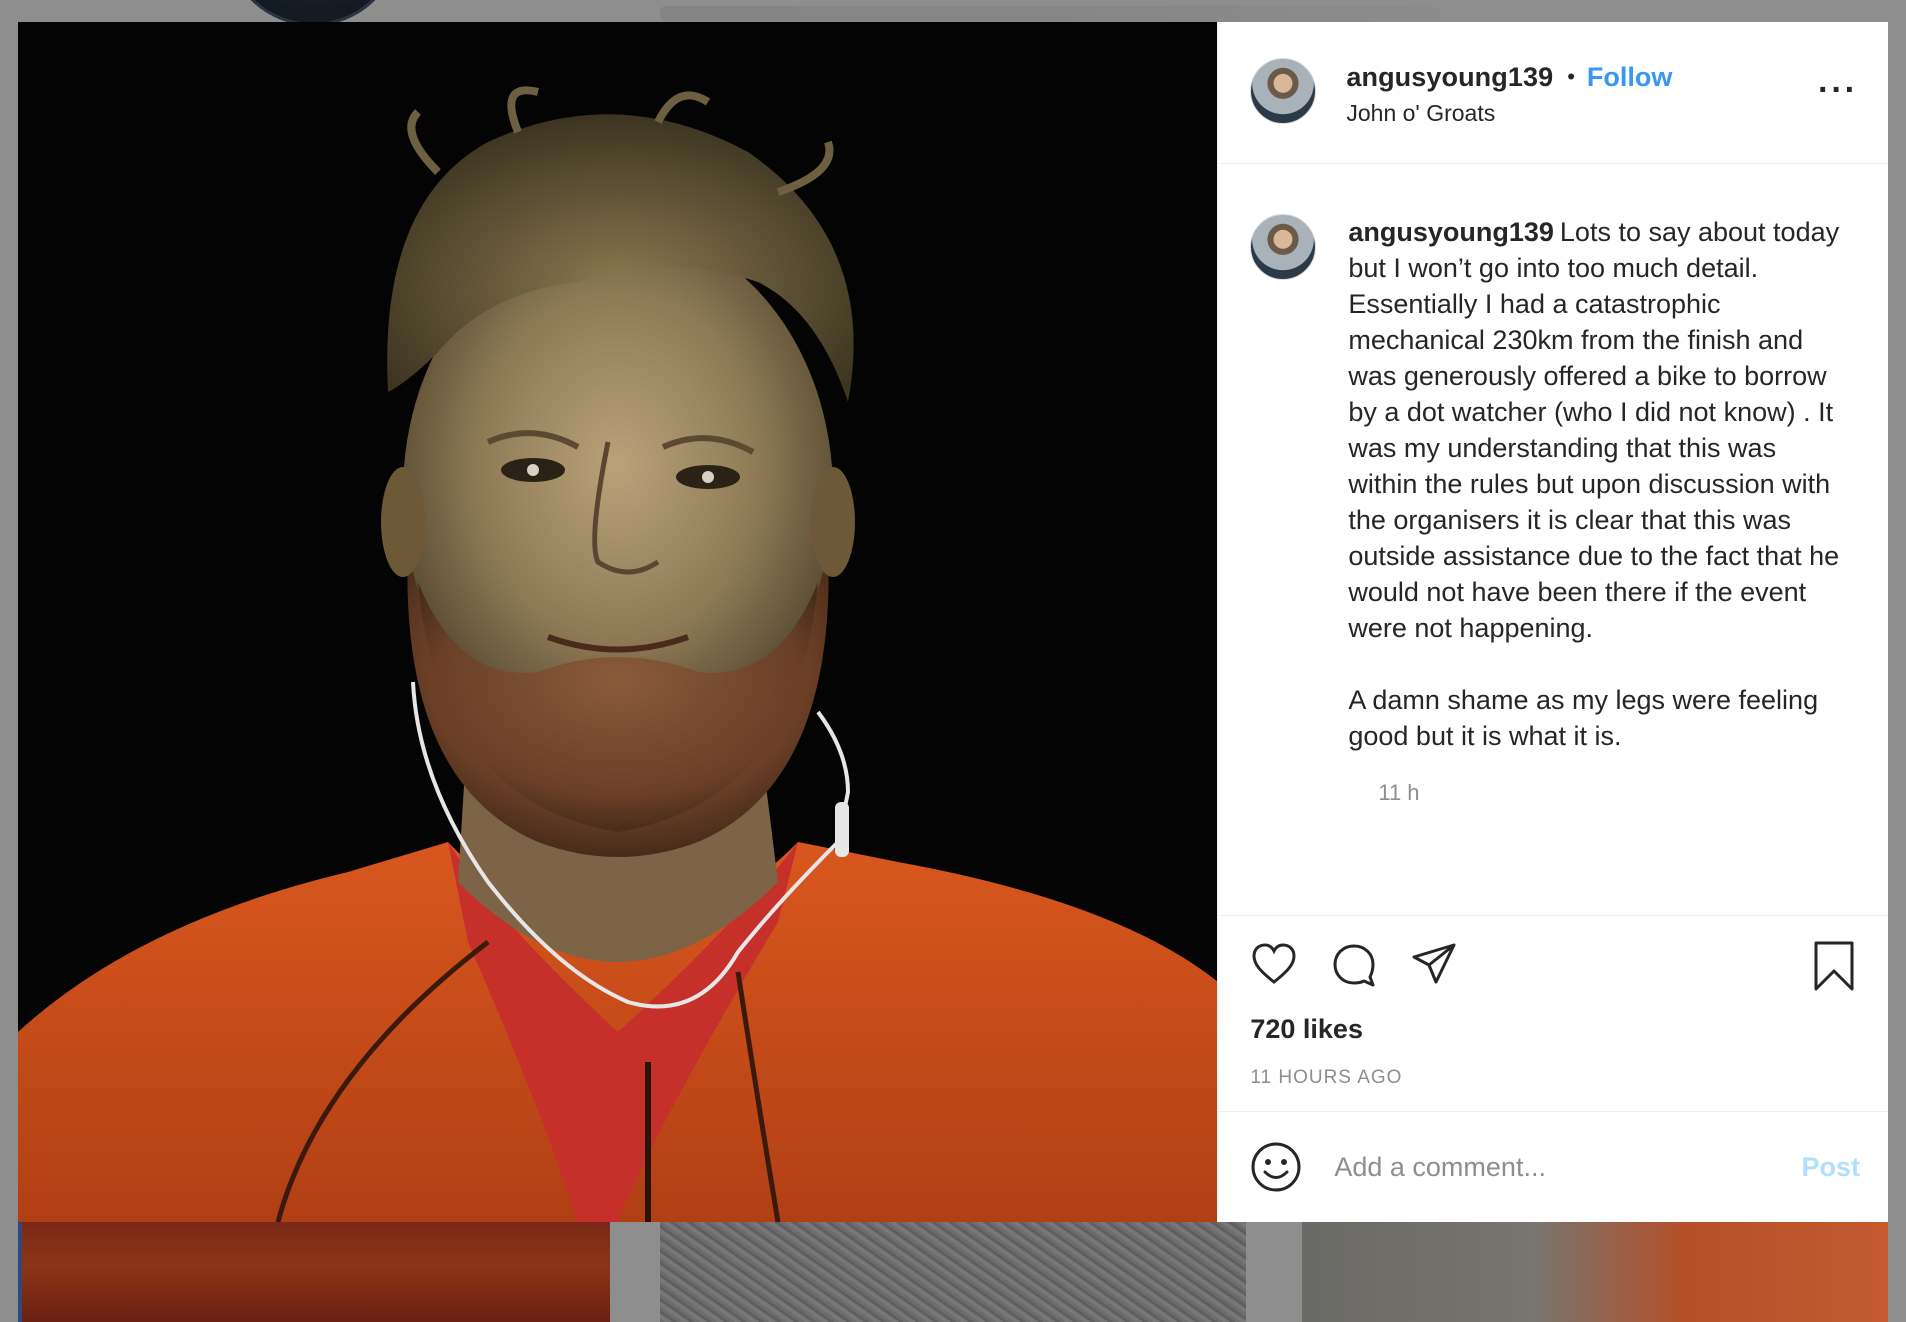 This screenshot has width=1906, height=1322. Describe the element at coordinates (1449, 77) in the screenshot. I see `author-username: angusyoung139` at that location.